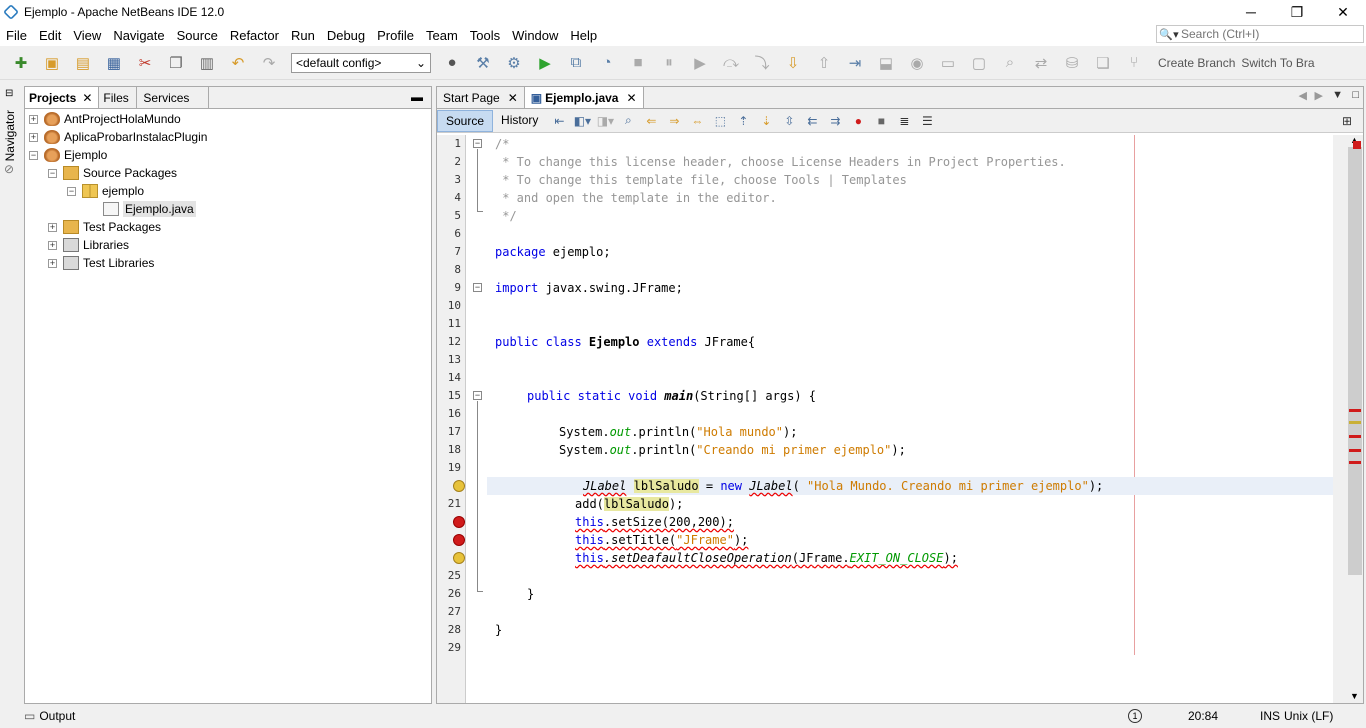  What do you see at coordinates (176, 63) in the screenshot?
I see `copy-icon: ❐` at bounding box center [176, 63].